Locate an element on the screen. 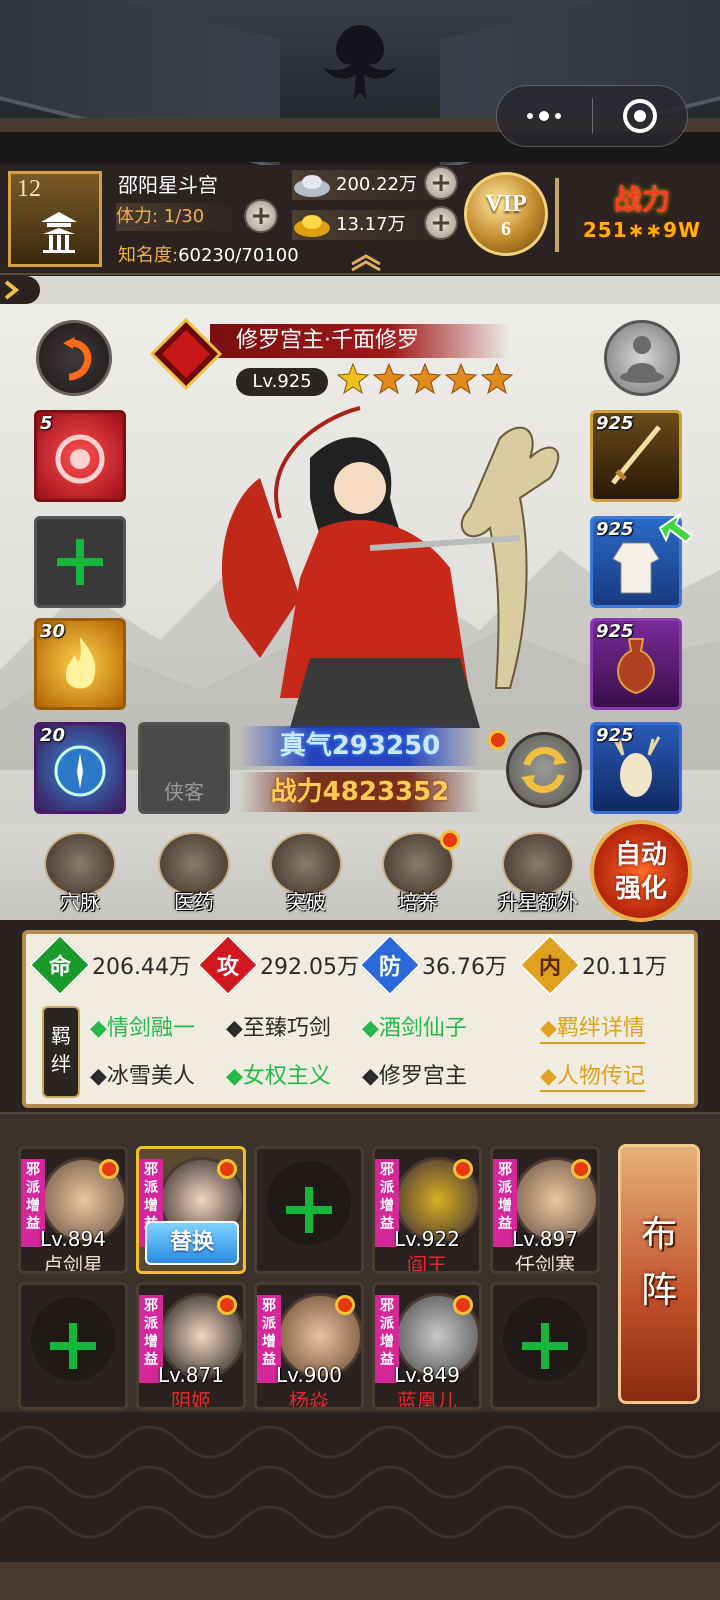 The image size is (720, 1600). skill-slot-3: 30 is located at coordinates (80, 664).